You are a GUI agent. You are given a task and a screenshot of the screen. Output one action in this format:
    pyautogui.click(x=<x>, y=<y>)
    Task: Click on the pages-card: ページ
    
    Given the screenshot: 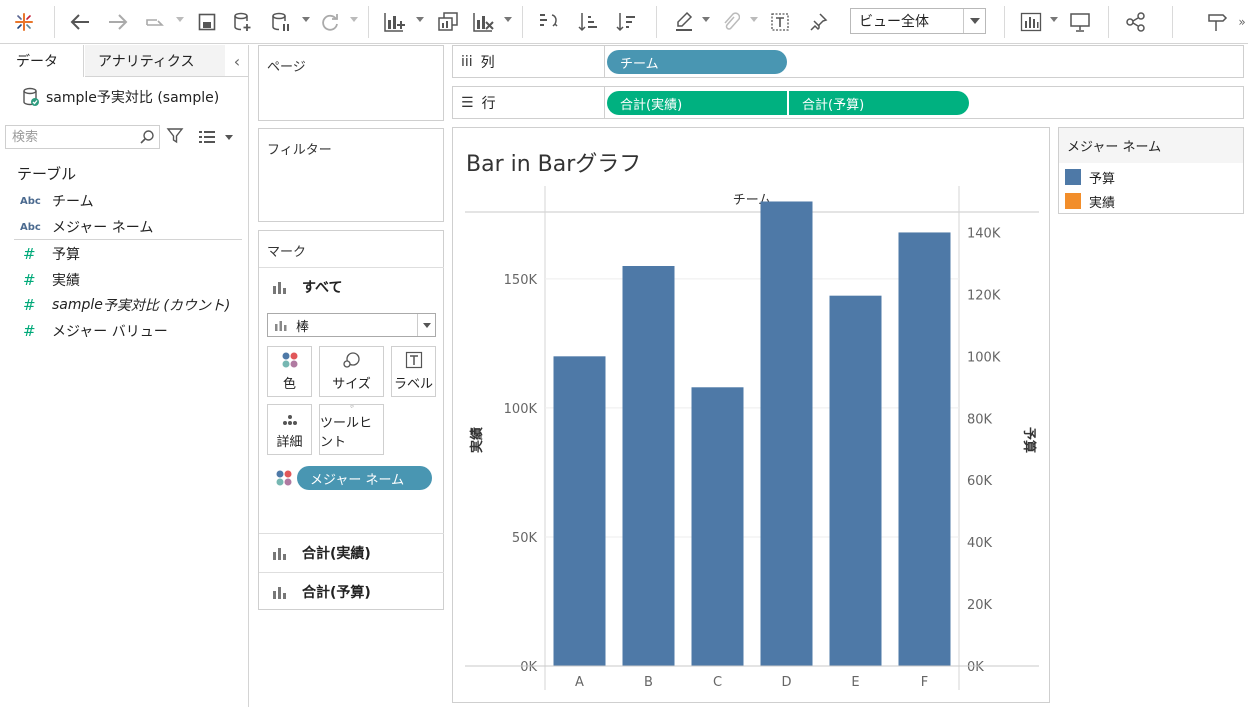 What is the action you would take?
    pyautogui.click(x=351, y=83)
    